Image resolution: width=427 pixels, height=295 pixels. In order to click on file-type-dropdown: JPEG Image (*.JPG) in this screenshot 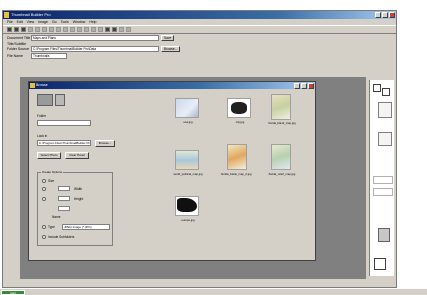, I will do `click(86, 227)`.